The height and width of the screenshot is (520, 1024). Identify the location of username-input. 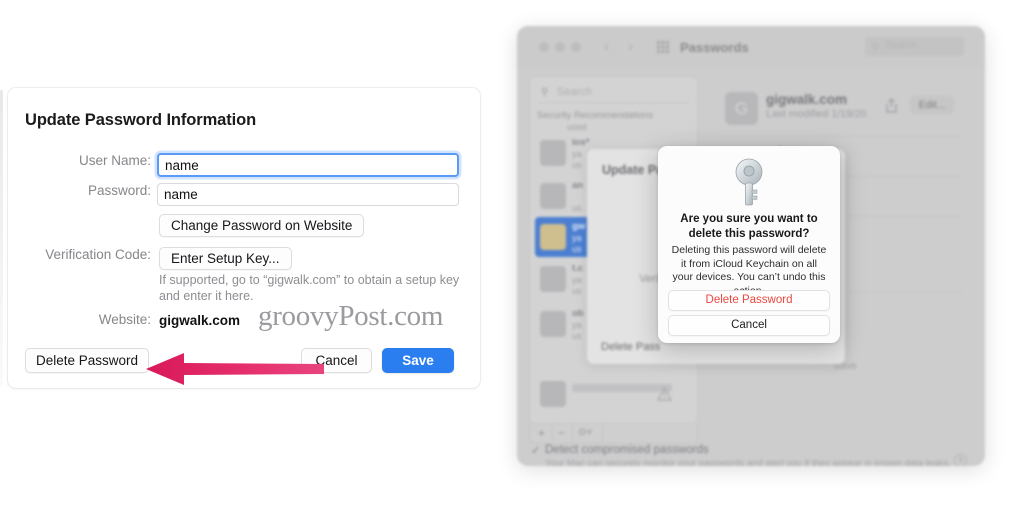
(308, 165).